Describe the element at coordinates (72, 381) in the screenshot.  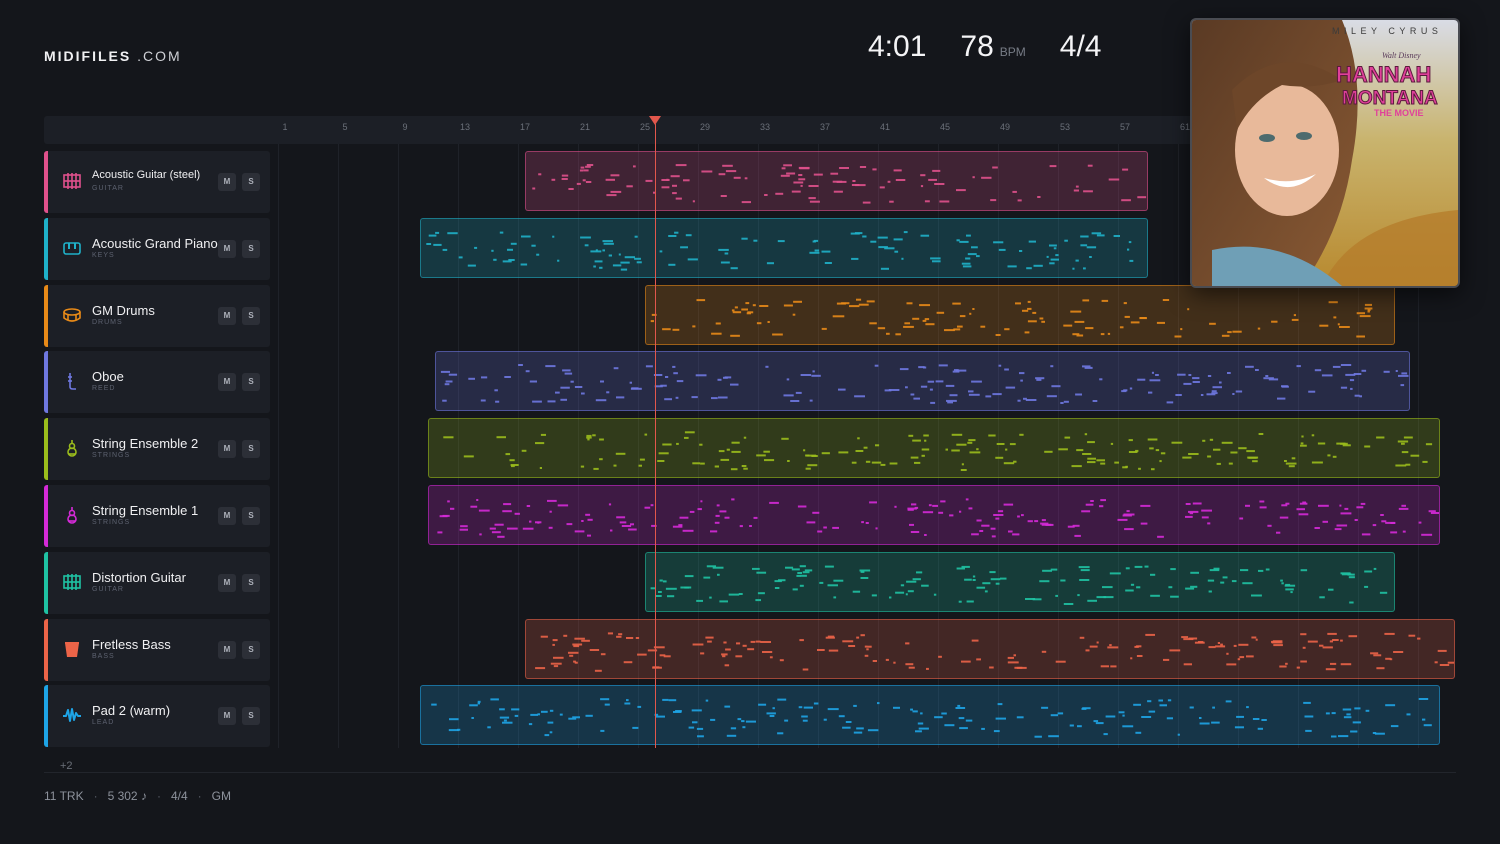
I see `oboe-icon` at that location.